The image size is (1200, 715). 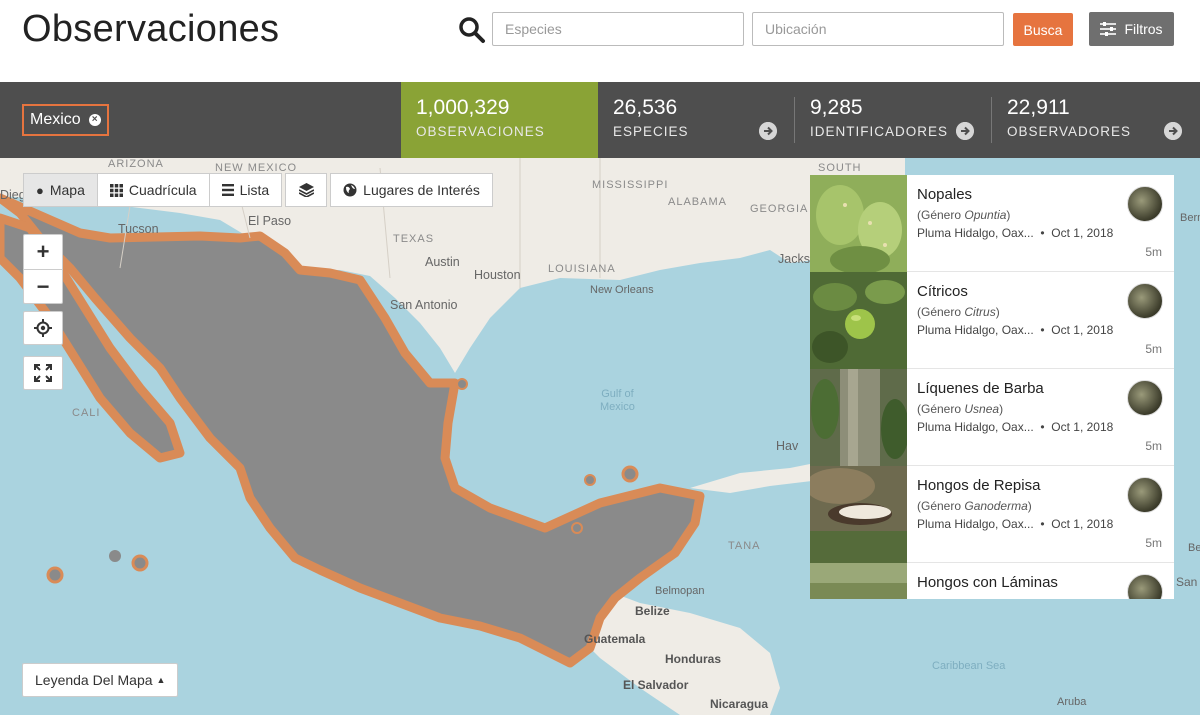 What do you see at coordinates (55, 119) in the screenshot?
I see `place-chip-label: Mexico` at bounding box center [55, 119].